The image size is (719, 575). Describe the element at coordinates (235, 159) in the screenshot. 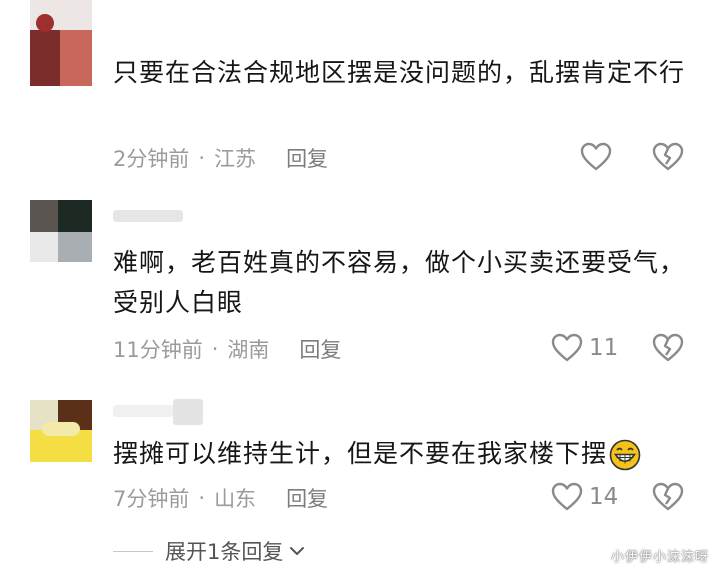

I see `comment-location: 江苏` at that location.